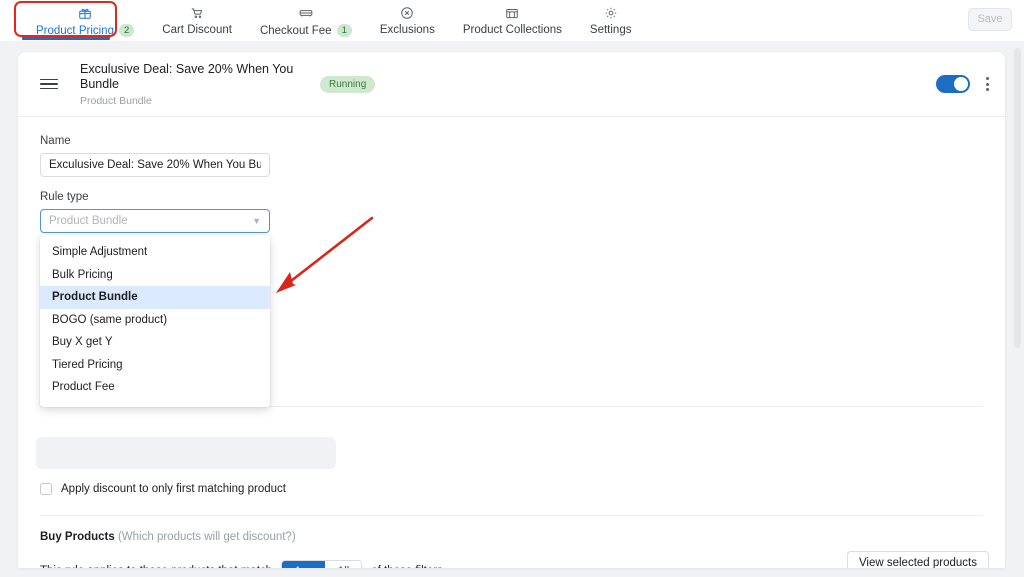  What do you see at coordinates (512, 12) in the screenshot?
I see `store-icon` at bounding box center [512, 12].